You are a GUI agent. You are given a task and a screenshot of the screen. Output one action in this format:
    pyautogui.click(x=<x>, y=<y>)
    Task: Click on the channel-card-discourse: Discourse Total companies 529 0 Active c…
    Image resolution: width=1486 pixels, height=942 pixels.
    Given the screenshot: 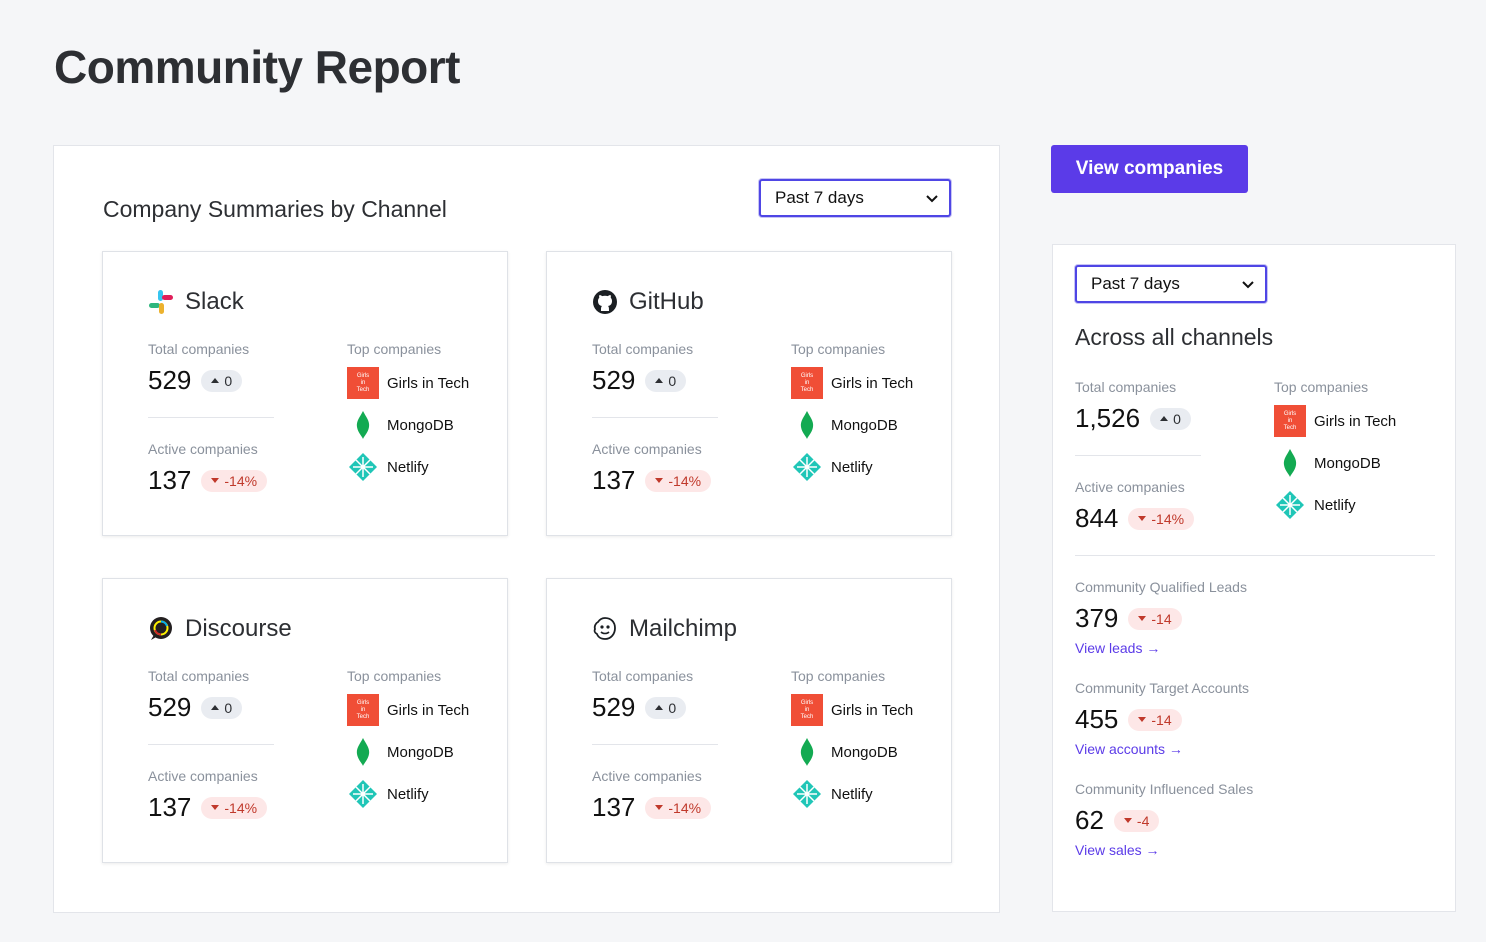 What is the action you would take?
    pyautogui.click(x=305, y=720)
    